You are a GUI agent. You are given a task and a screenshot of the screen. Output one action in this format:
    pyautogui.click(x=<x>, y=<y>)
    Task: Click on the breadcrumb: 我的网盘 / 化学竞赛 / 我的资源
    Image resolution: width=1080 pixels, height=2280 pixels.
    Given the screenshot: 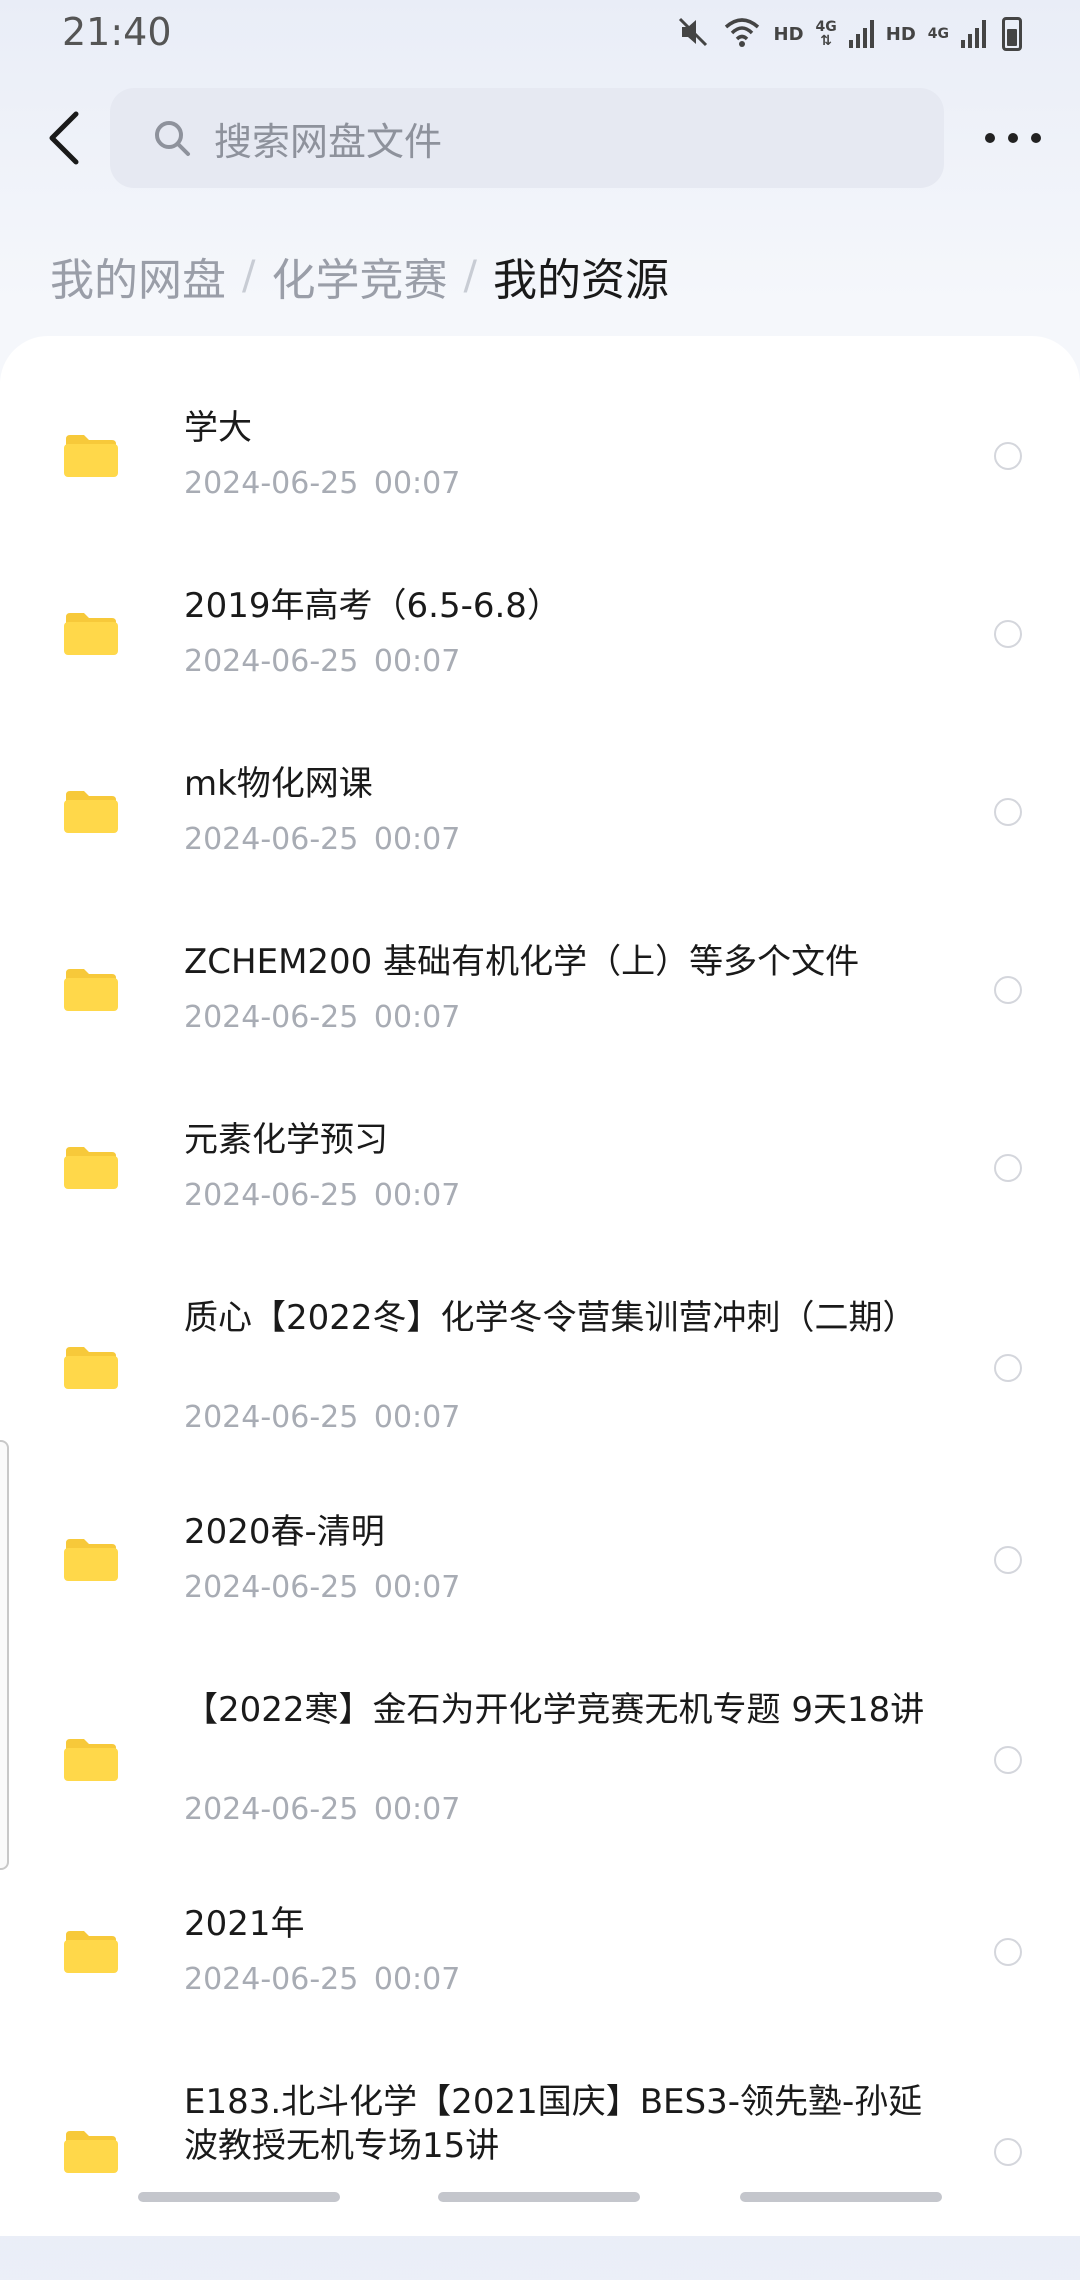 What is the action you would take?
    pyautogui.click(x=359, y=276)
    